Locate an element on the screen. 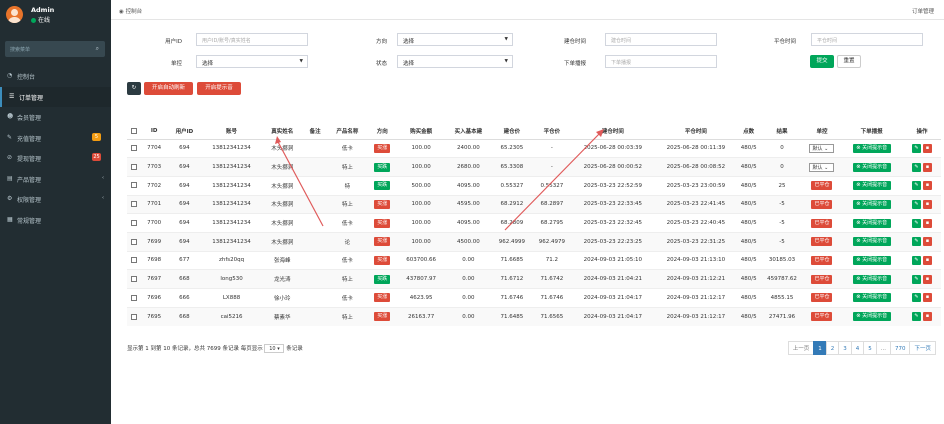 This screenshot has width=944, height=424. table-cell: 徐小玲 is located at coordinates (282, 298).